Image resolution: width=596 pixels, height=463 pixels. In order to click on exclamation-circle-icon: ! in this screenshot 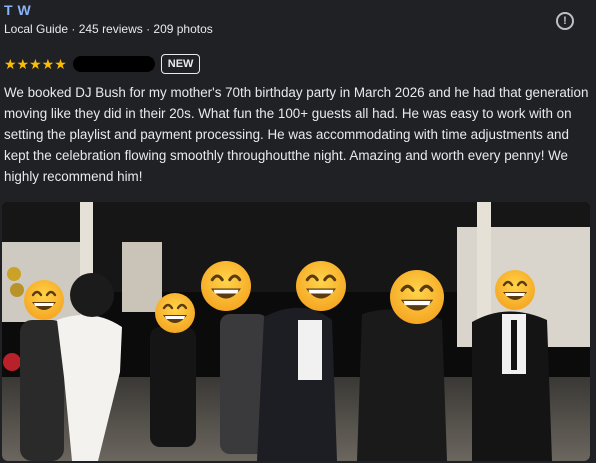, I will do `click(565, 21)`.